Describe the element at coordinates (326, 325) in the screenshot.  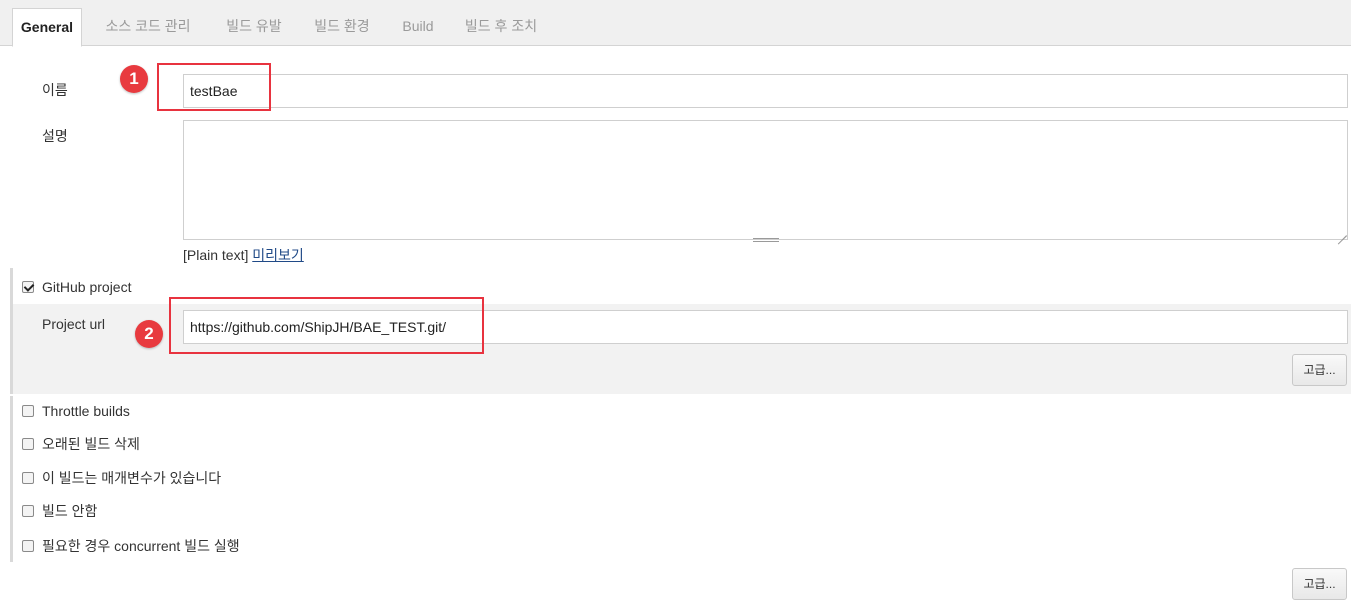
I see `highlight-box-project-url` at that location.